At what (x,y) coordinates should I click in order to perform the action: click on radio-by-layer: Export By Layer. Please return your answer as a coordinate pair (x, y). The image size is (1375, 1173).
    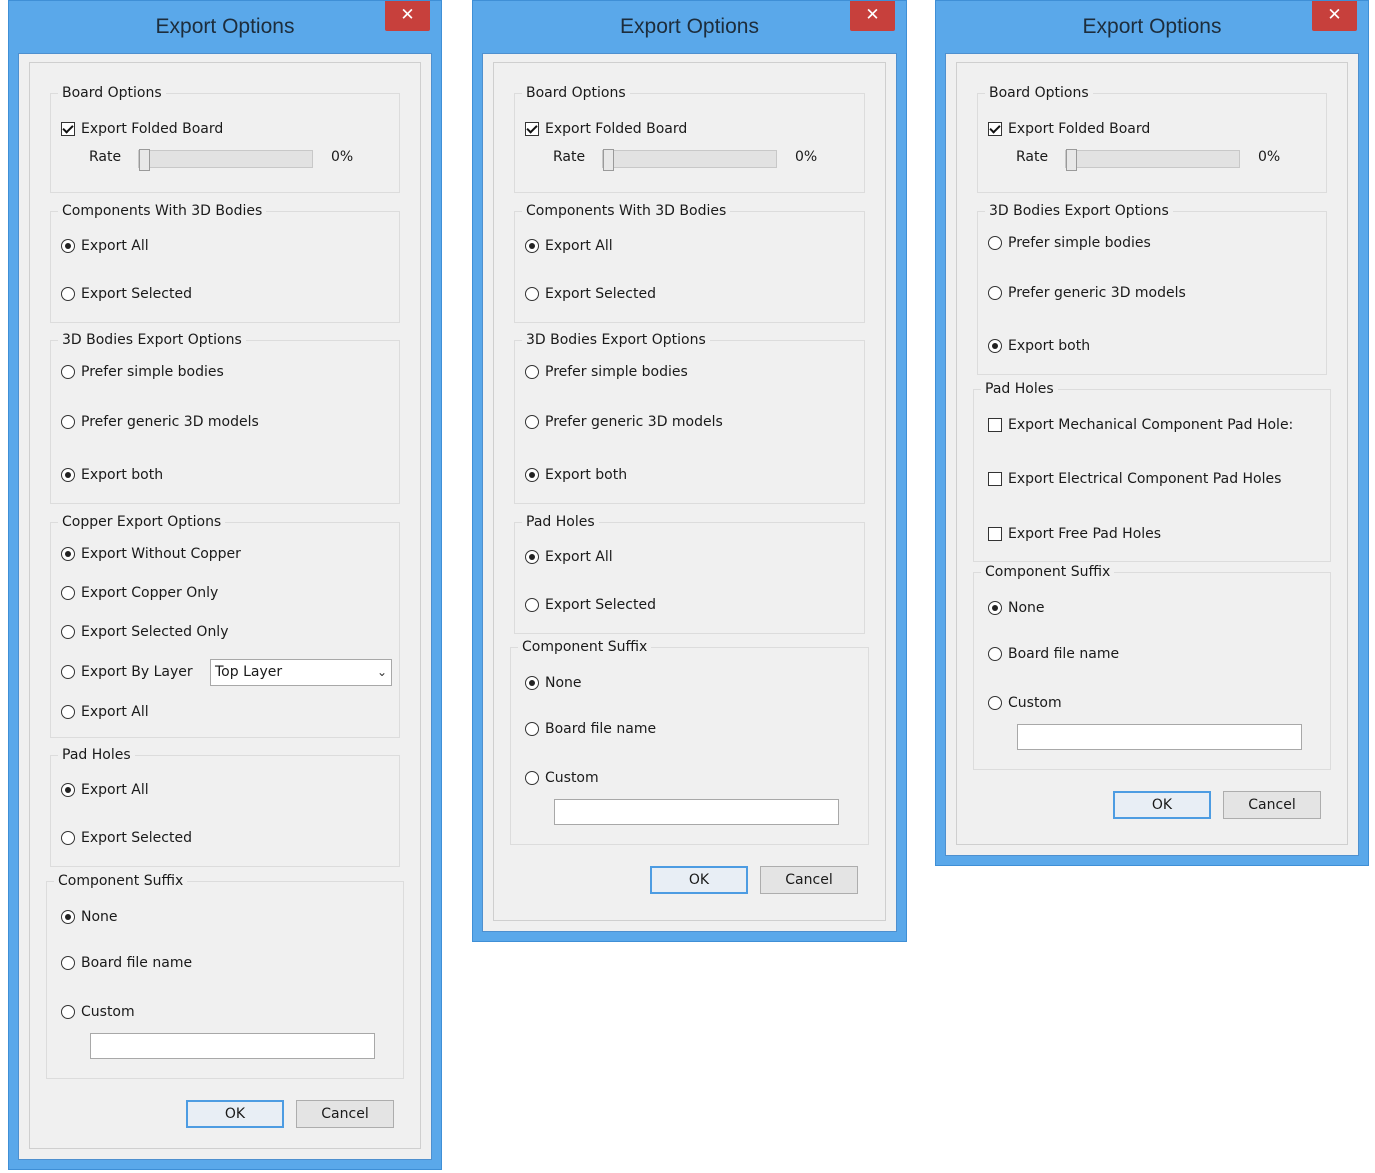
    Looking at the image, I should click on (127, 672).